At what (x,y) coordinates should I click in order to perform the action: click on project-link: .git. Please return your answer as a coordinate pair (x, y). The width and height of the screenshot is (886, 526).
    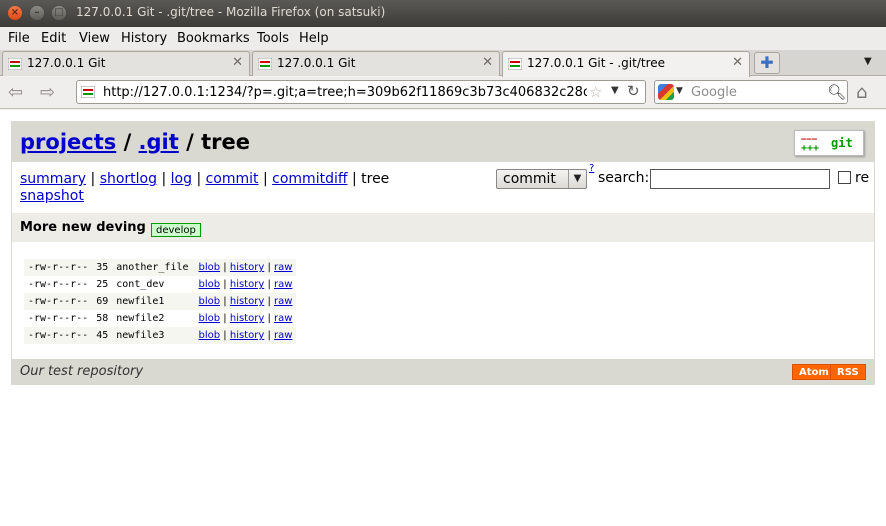
    Looking at the image, I should click on (159, 142).